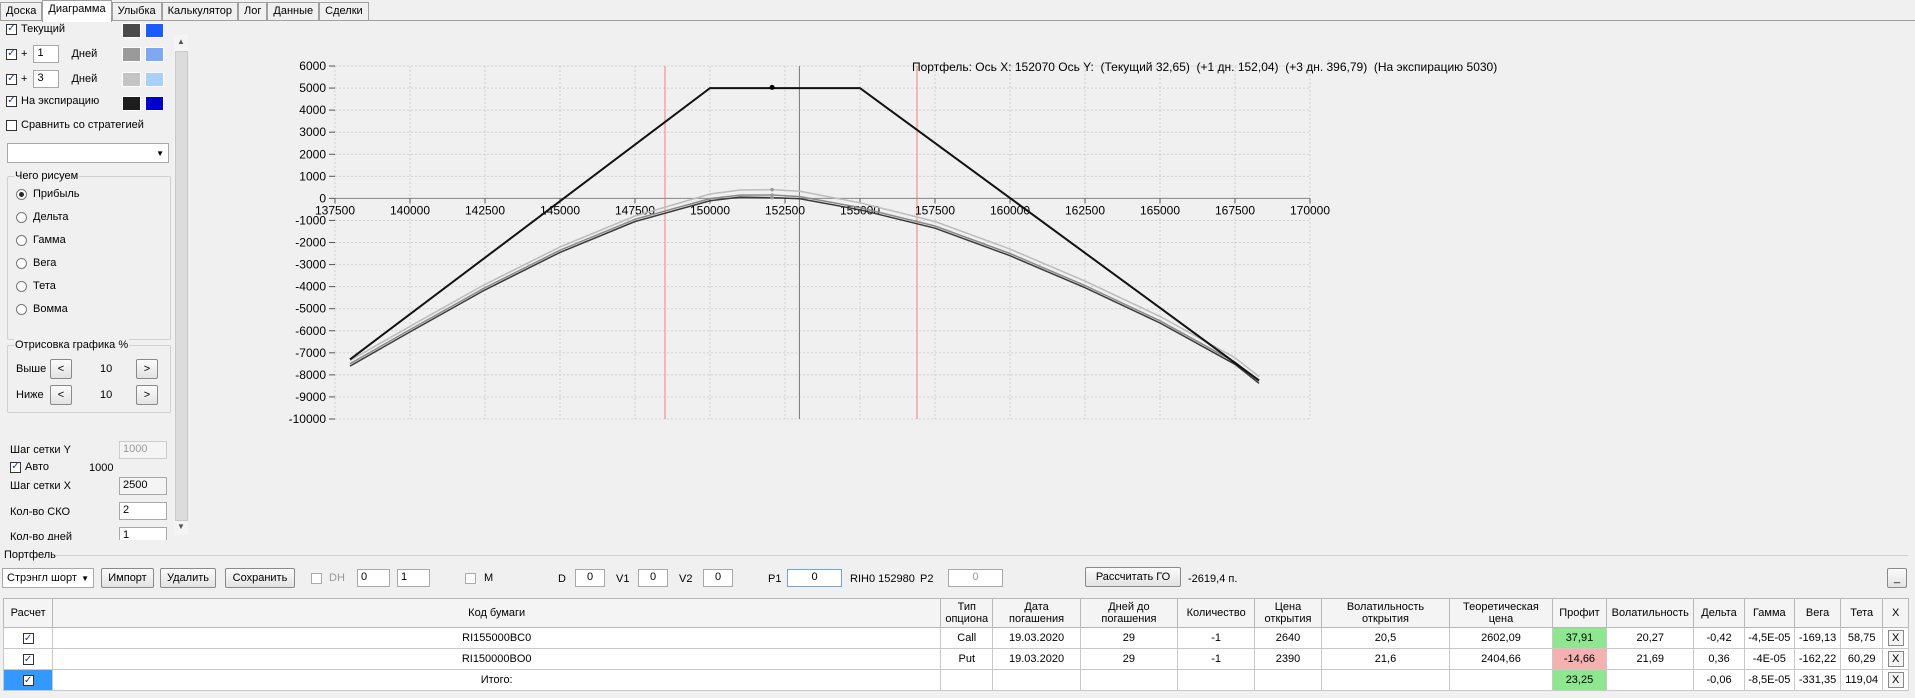 This screenshot has width=1915, height=698. Describe the element at coordinates (127, 578) in the screenshot. I see `import-button: Импорт` at that location.